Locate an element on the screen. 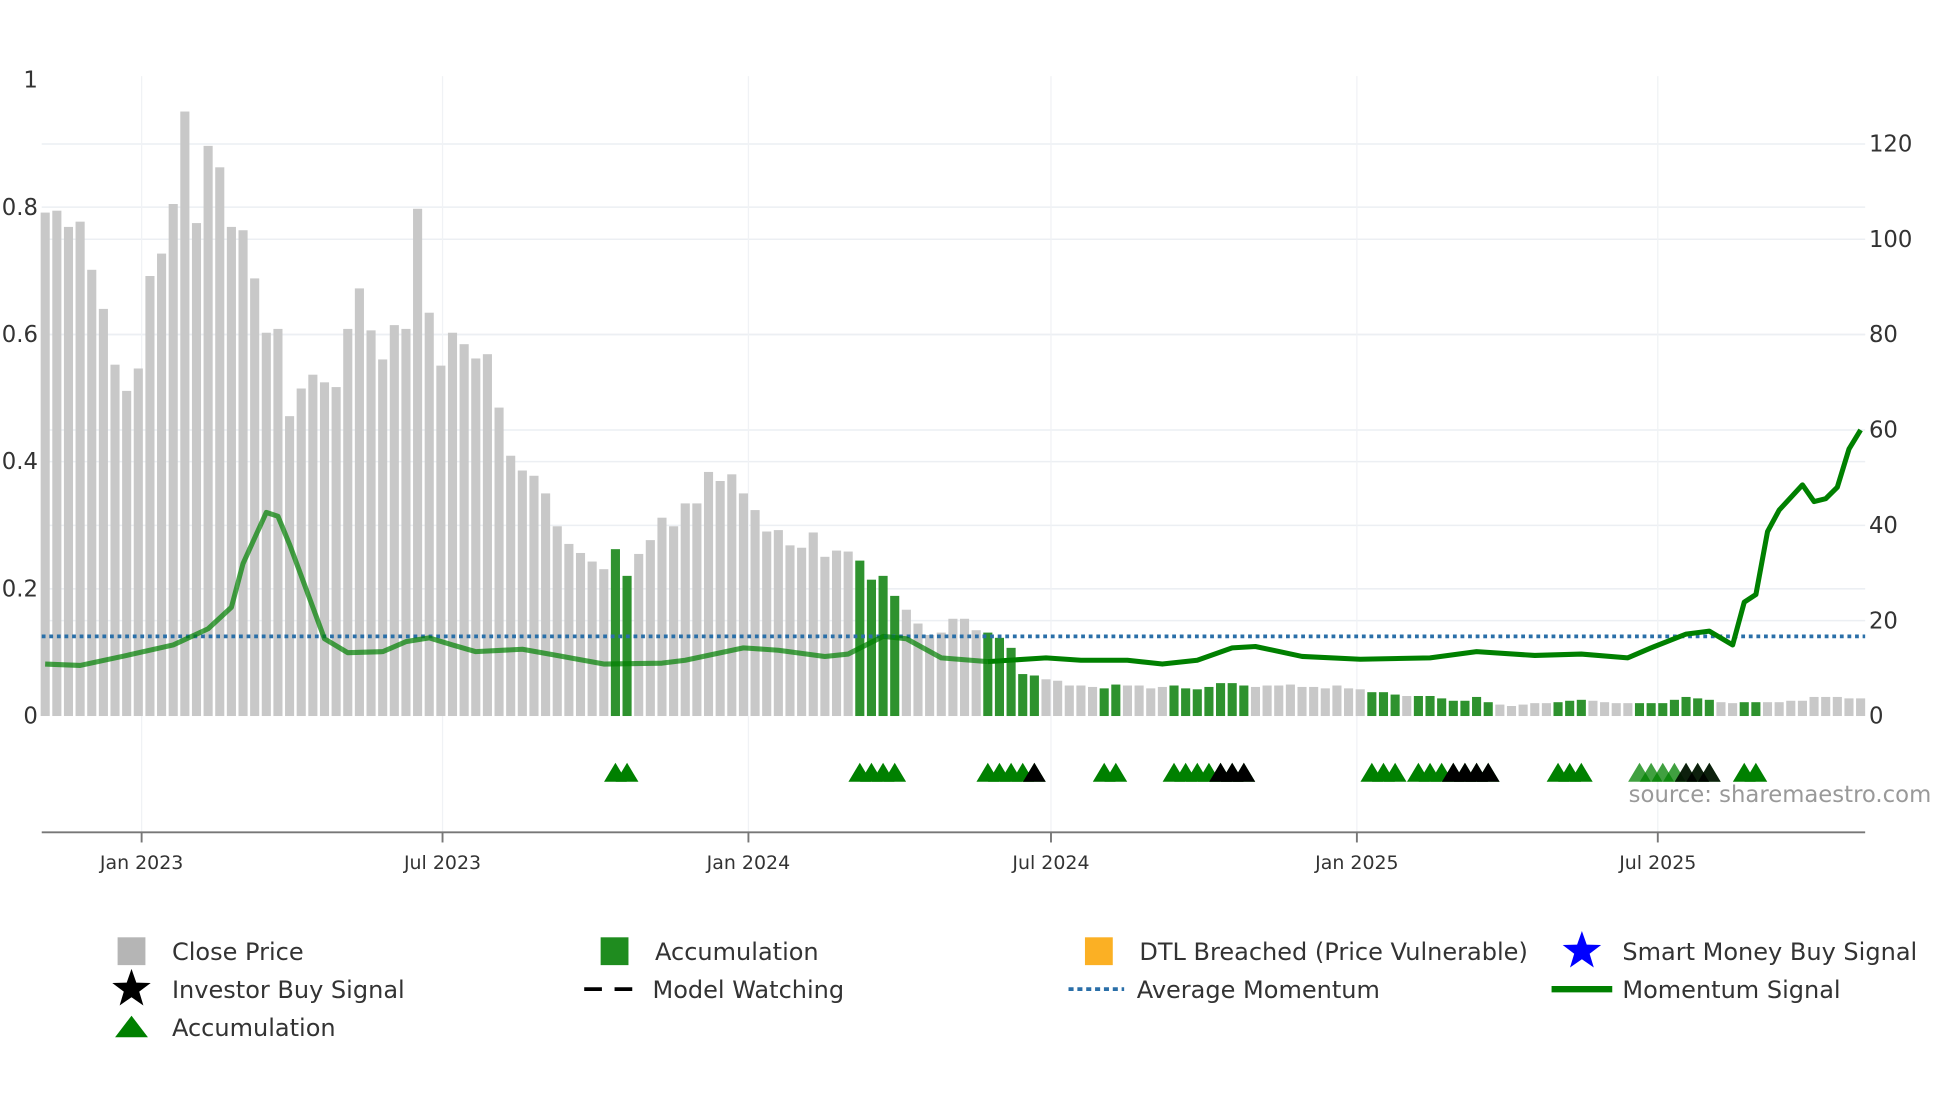 This screenshot has height=1102, width=1960. right-tick-label: 0 is located at coordinates (1876, 717).